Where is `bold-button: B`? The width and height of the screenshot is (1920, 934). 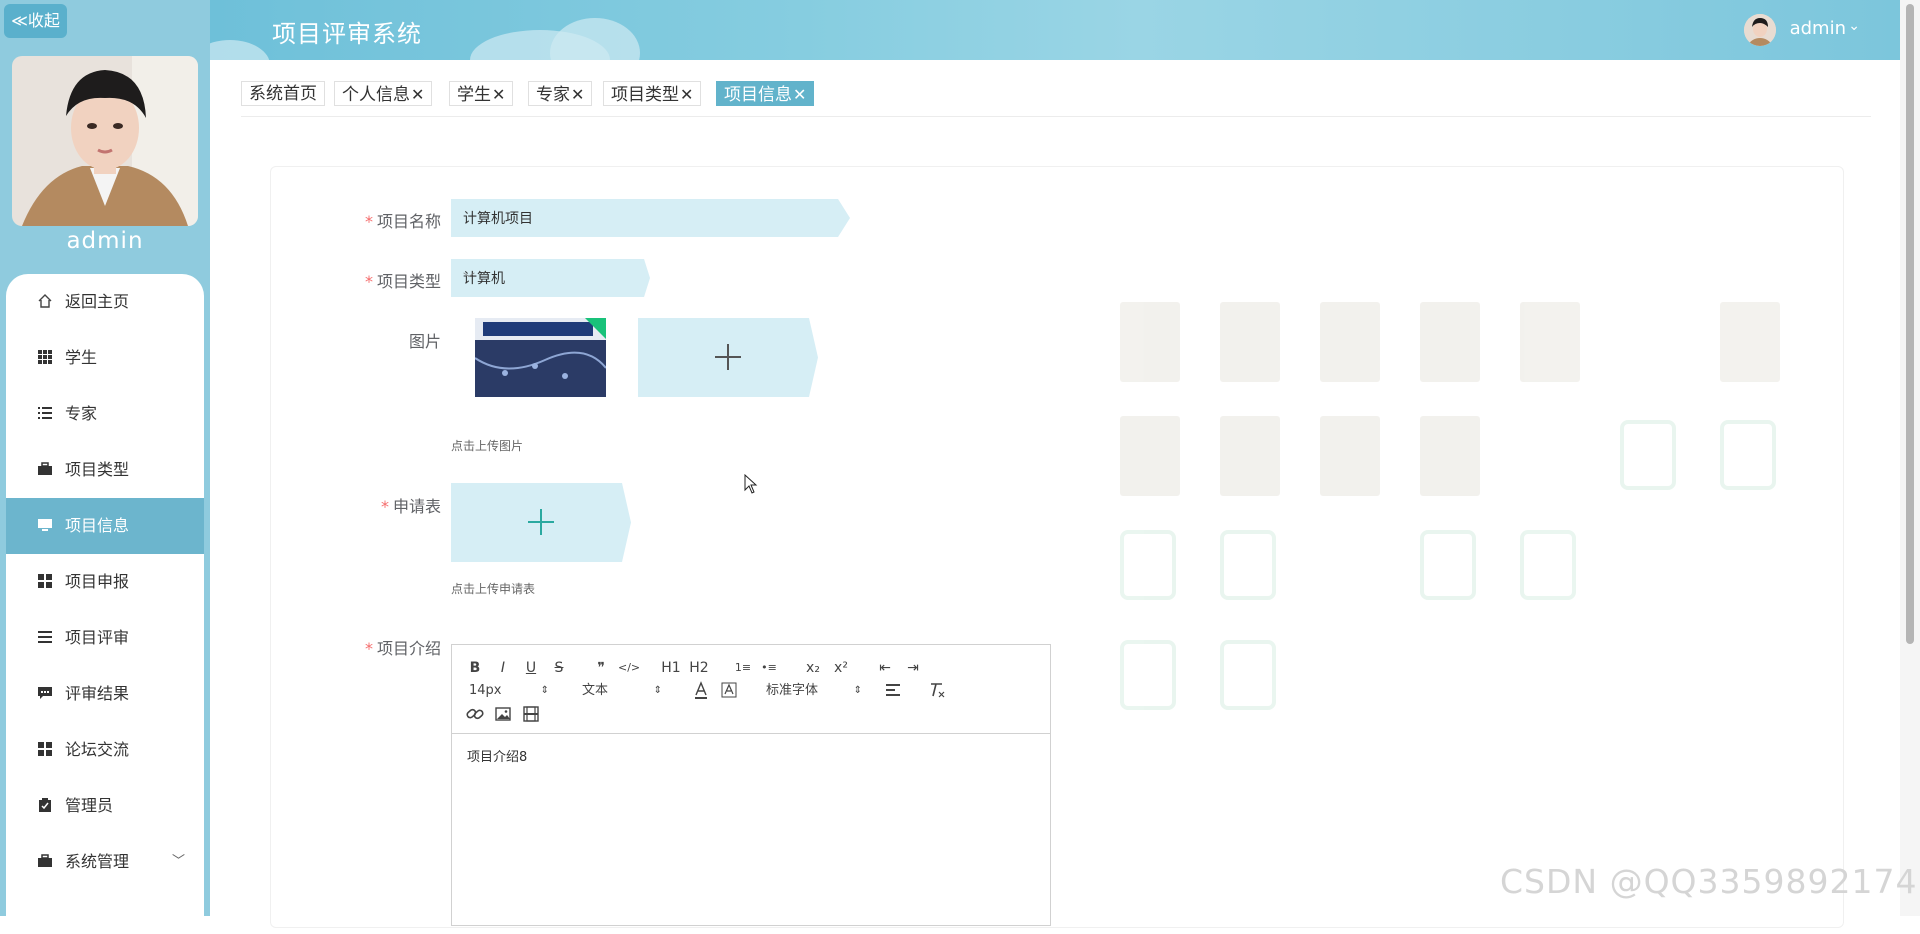
bold-button: B is located at coordinates (475, 668).